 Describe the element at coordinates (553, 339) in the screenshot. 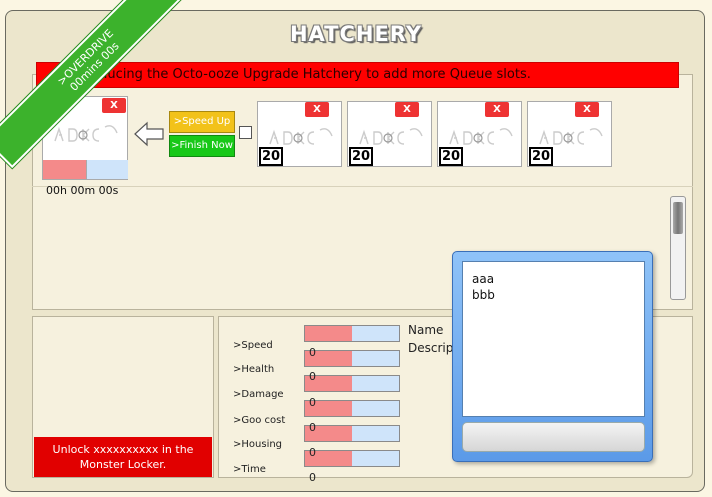

I see `popup-text-area: aaa bbb` at that location.